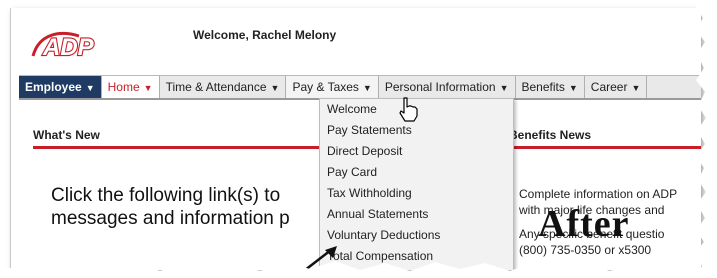 The height and width of the screenshot is (278, 717). What do you see at coordinates (166, 195) in the screenshot?
I see `whats-new-line: Click the following link(s) to` at bounding box center [166, 195].